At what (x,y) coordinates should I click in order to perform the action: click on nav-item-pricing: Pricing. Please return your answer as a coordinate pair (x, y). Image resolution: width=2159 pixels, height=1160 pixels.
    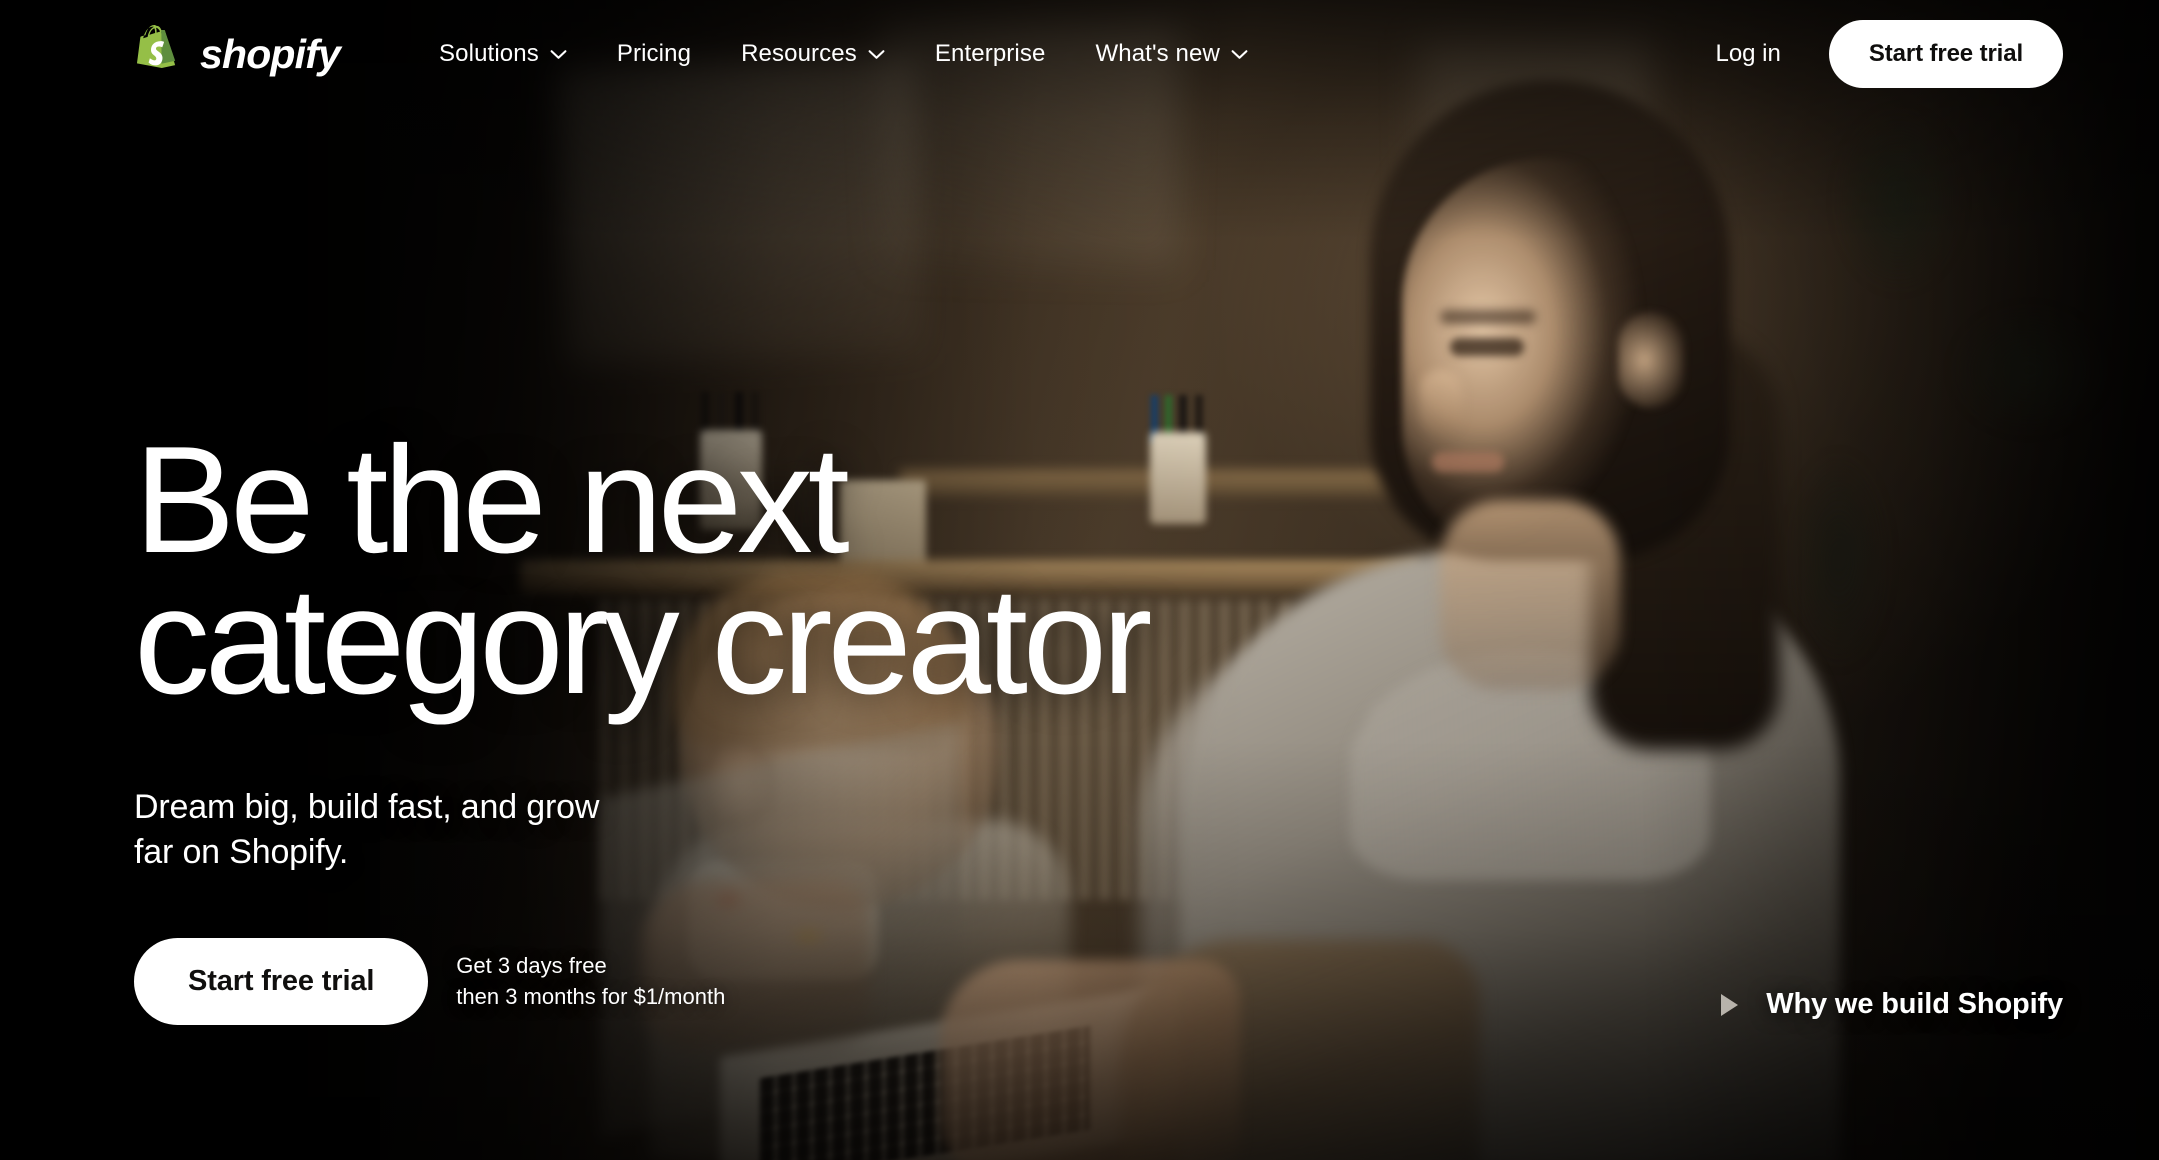
    Looking at the image, I should click on (654, 54).